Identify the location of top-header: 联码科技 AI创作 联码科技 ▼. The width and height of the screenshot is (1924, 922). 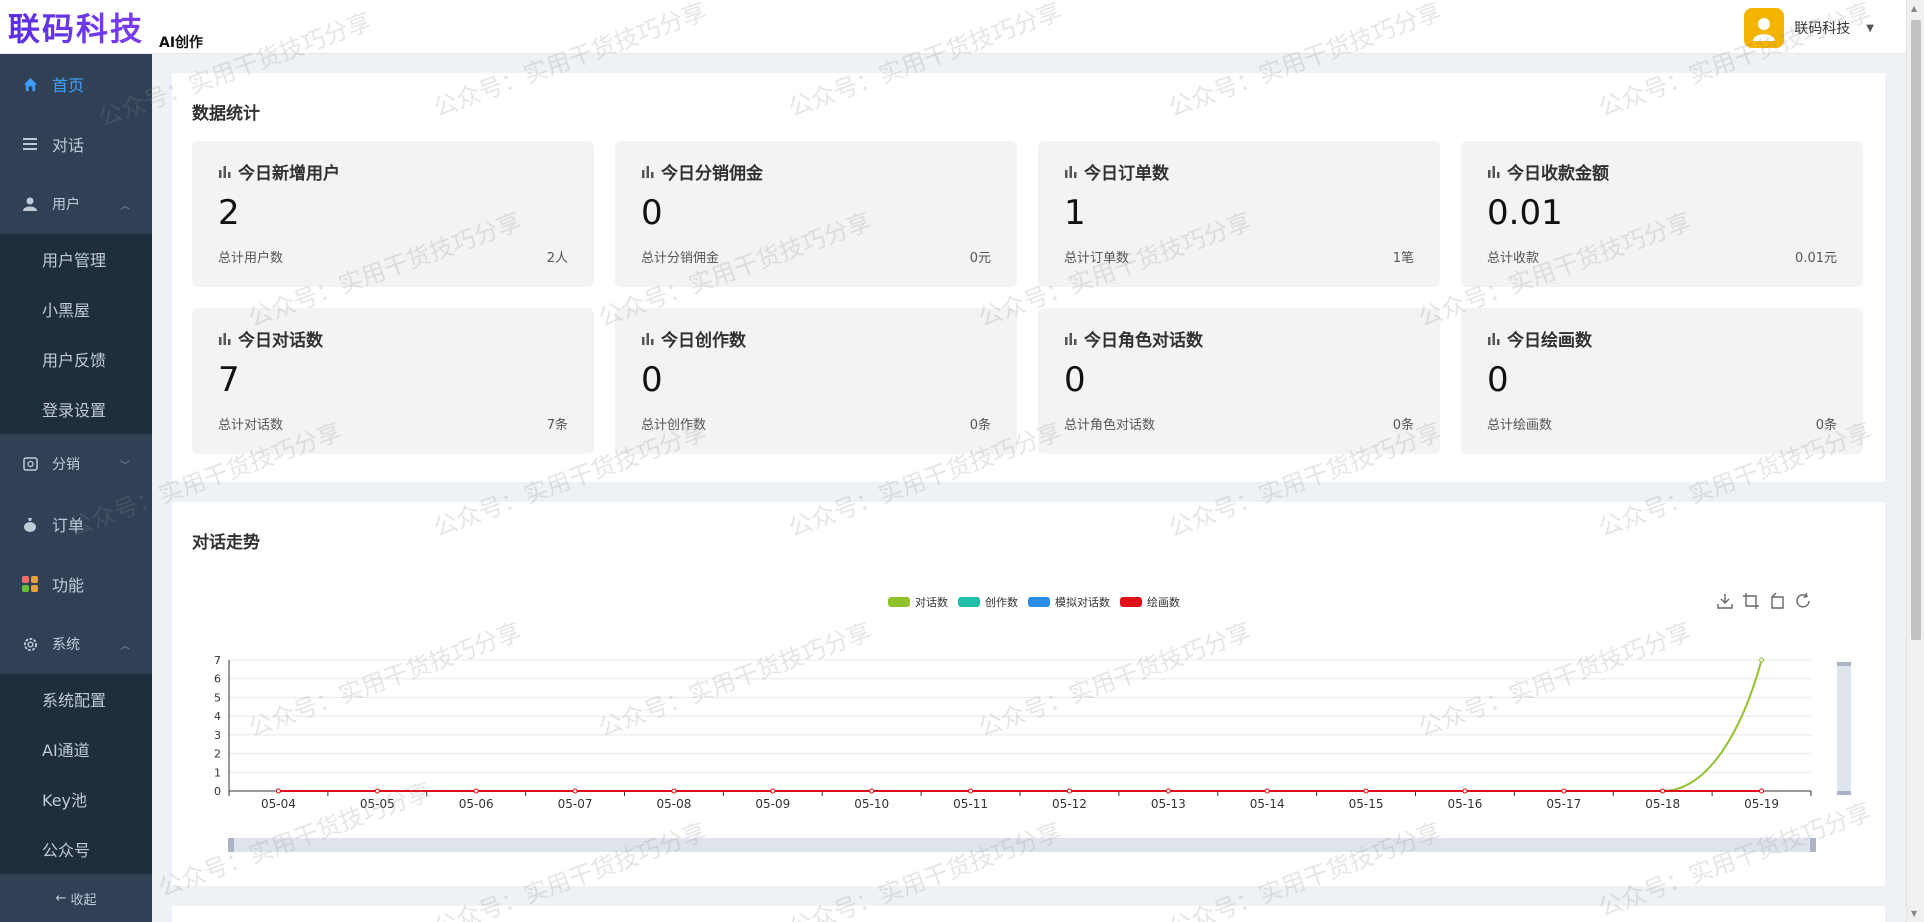
(953, 27).